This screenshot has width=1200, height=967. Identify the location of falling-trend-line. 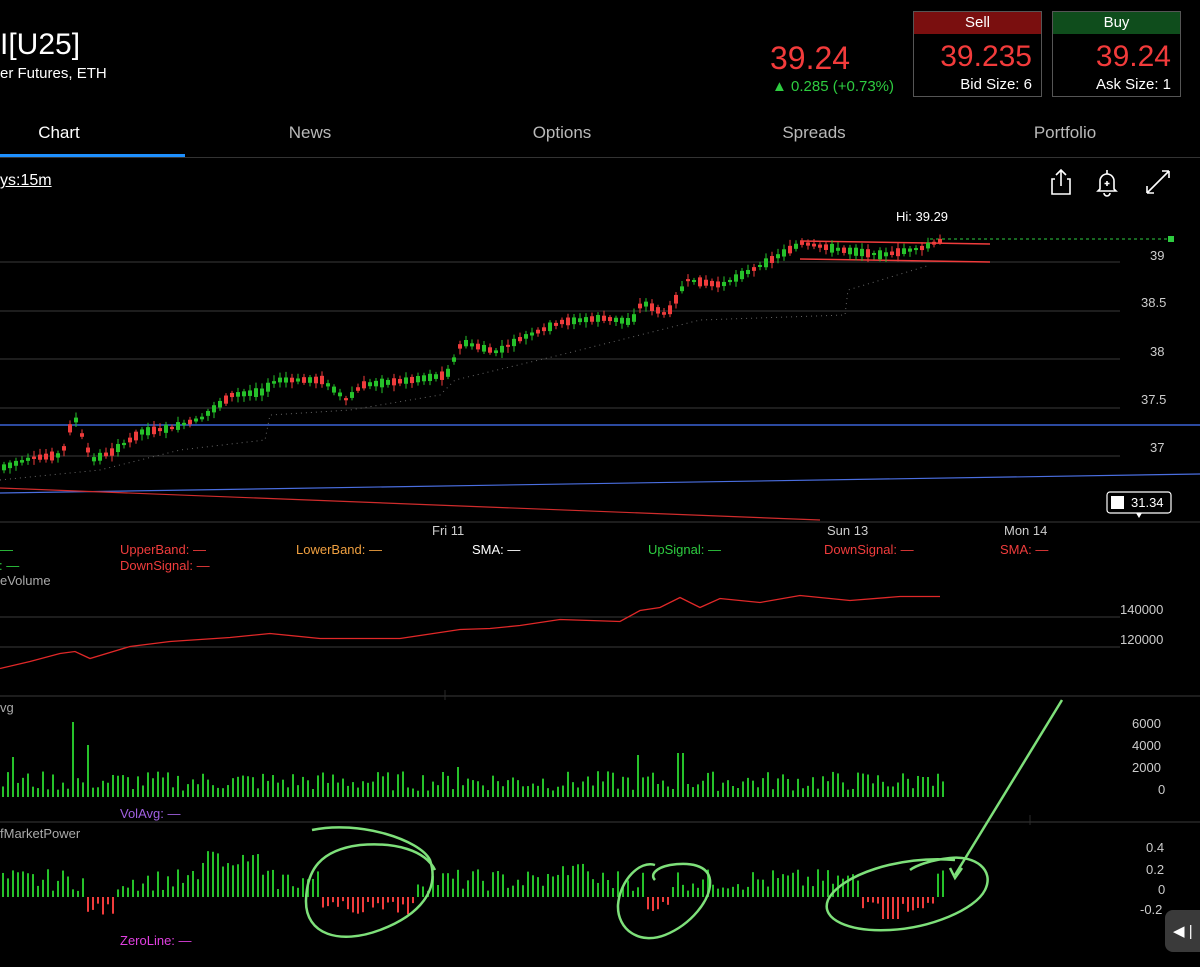
(410, 504).